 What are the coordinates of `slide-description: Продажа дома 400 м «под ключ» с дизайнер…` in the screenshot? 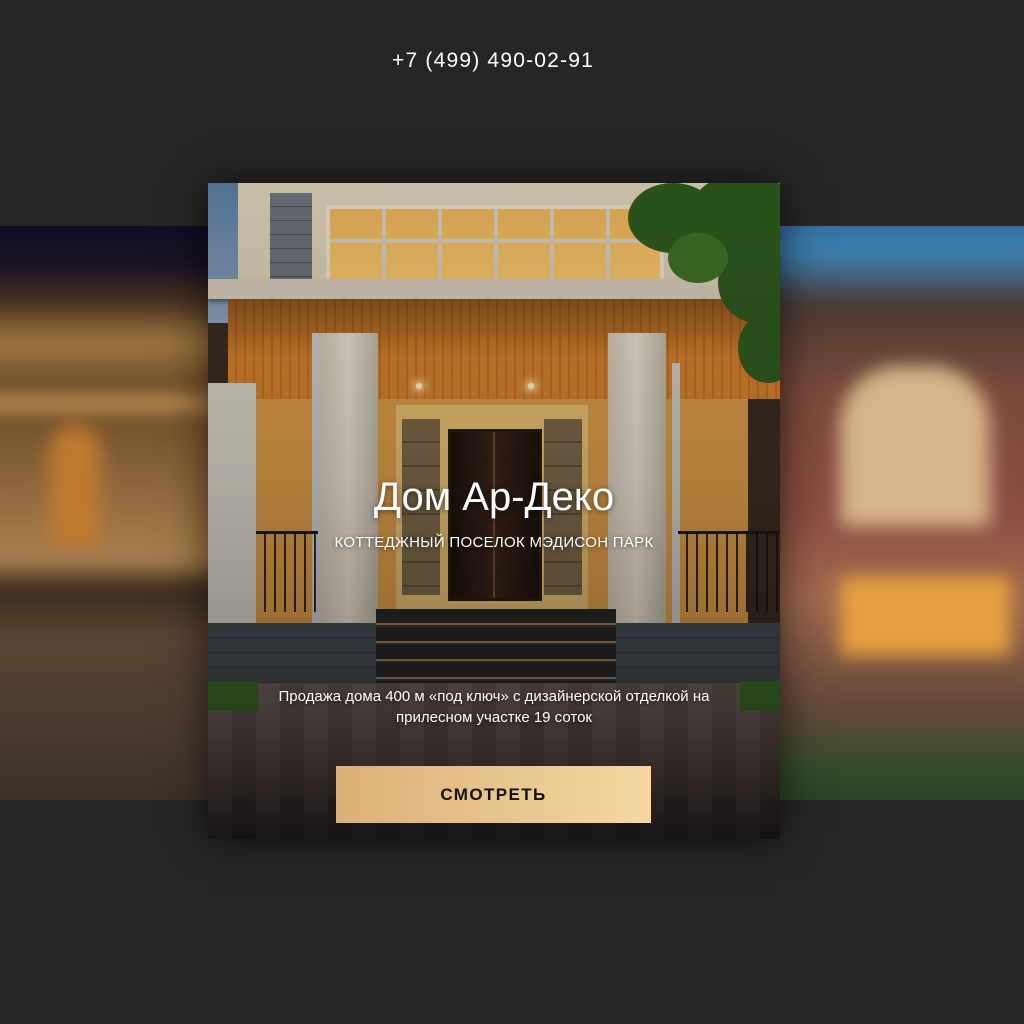 It's located at (494, 707).